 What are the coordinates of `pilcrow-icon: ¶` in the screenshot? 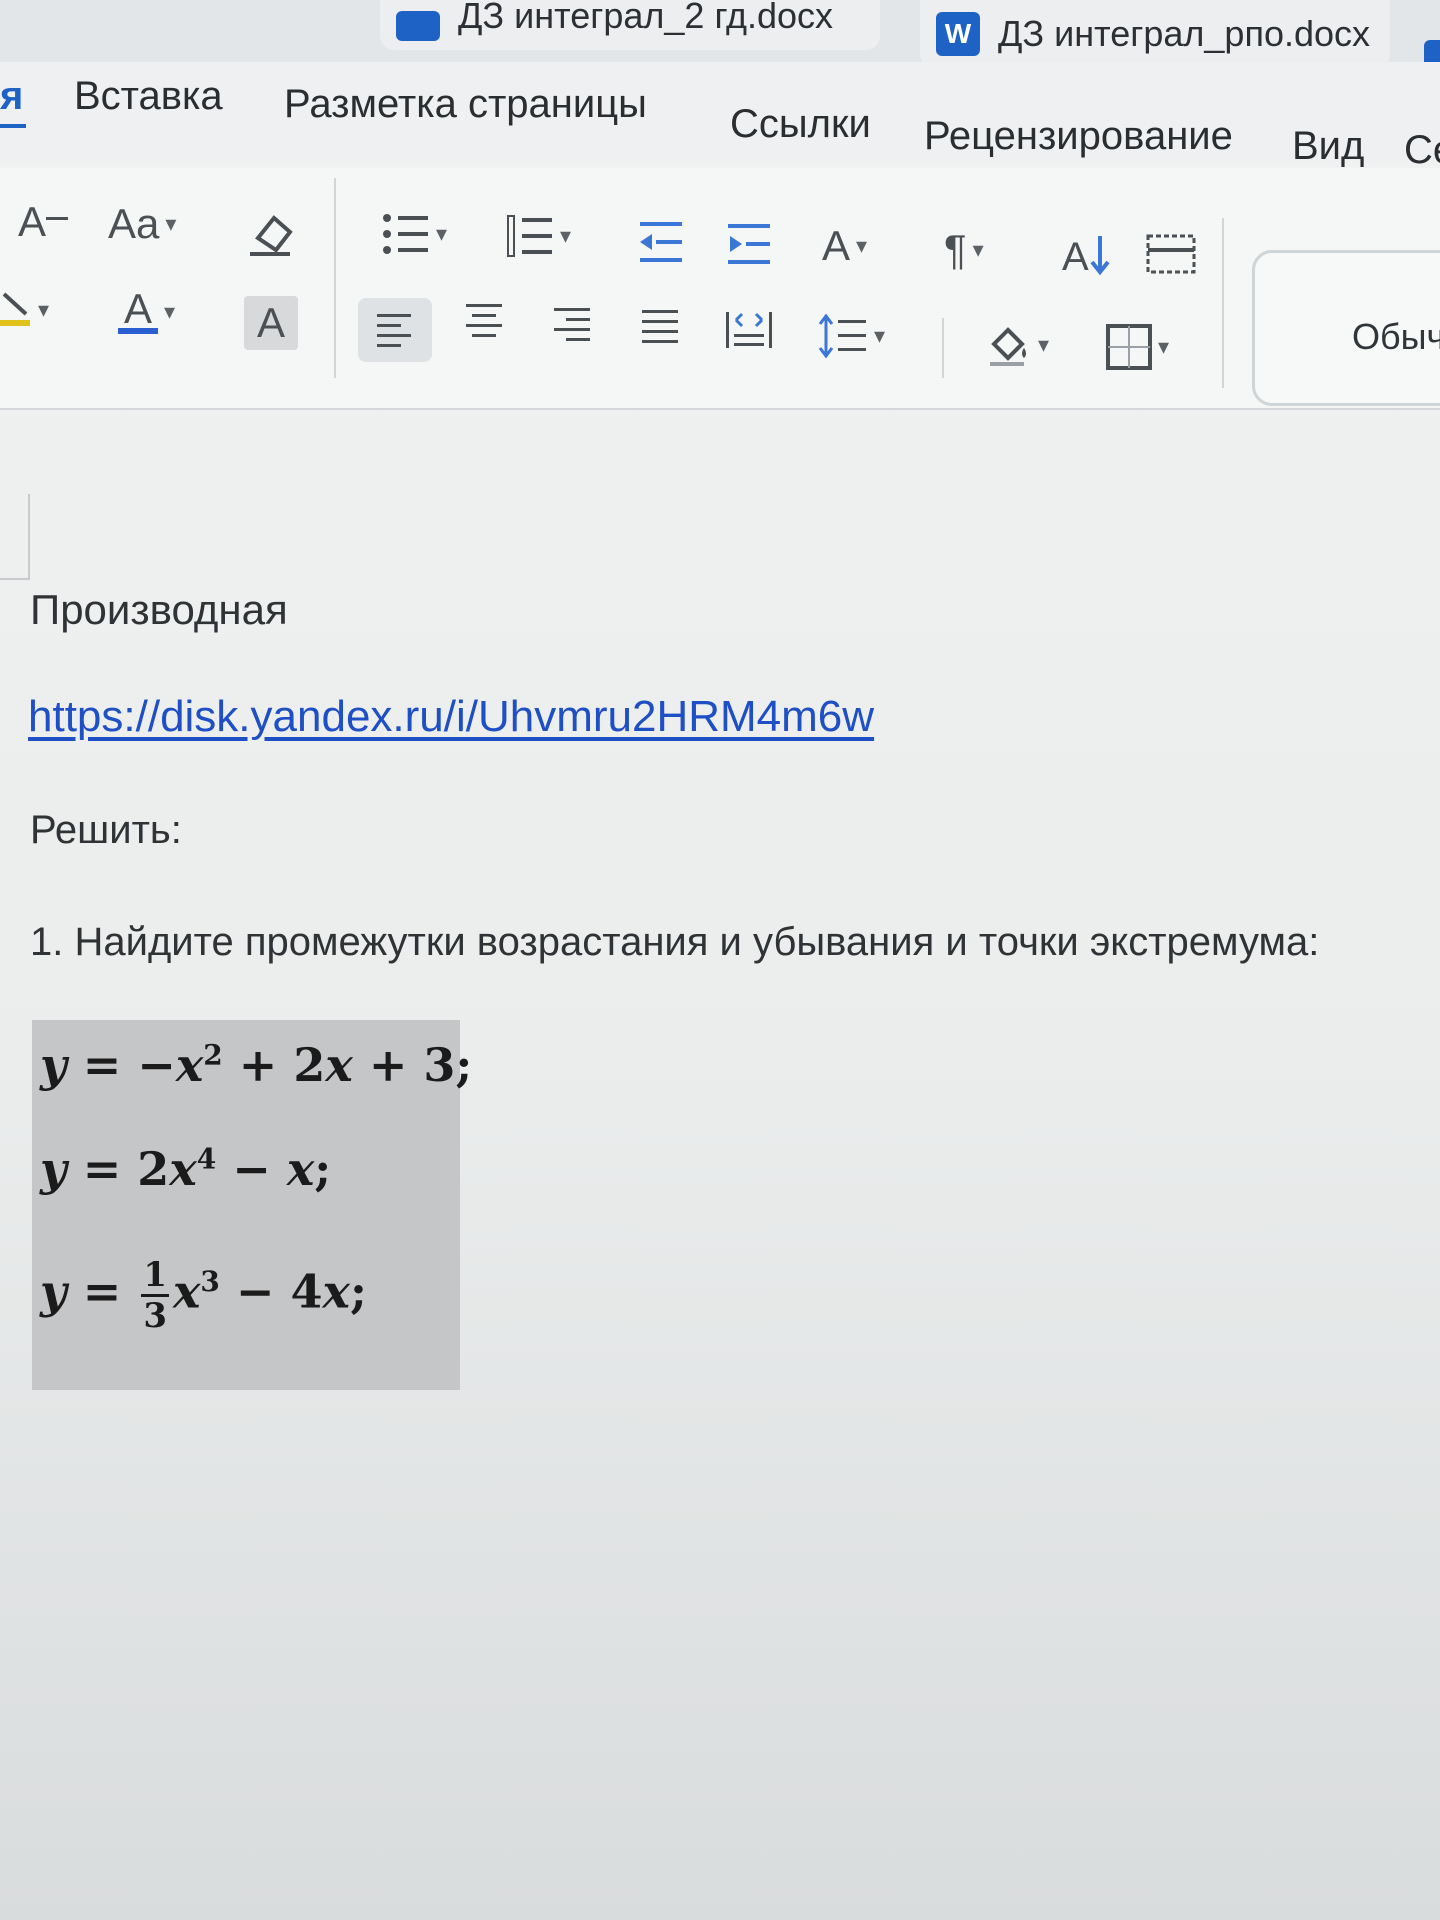 It's located at (955, 249).